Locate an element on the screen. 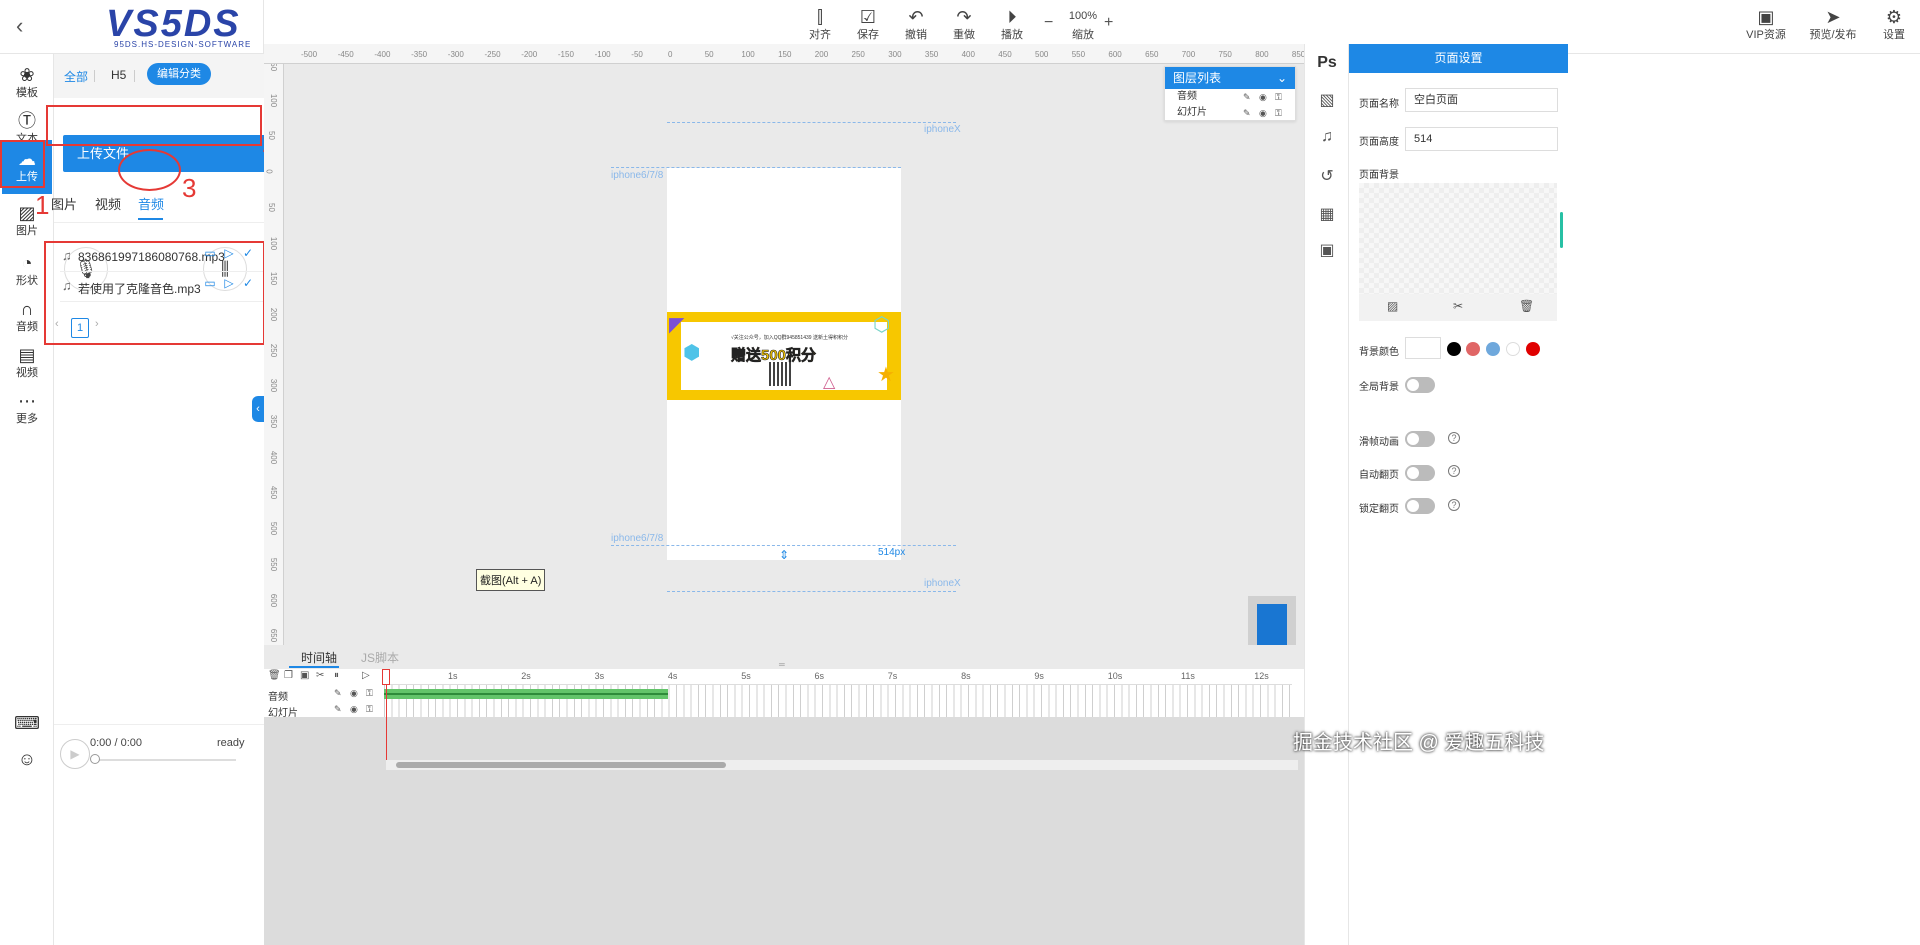  logo: VS5DS 95DS.HS-DESIGN-SOFTWARE is located at coordinates (188, 27).